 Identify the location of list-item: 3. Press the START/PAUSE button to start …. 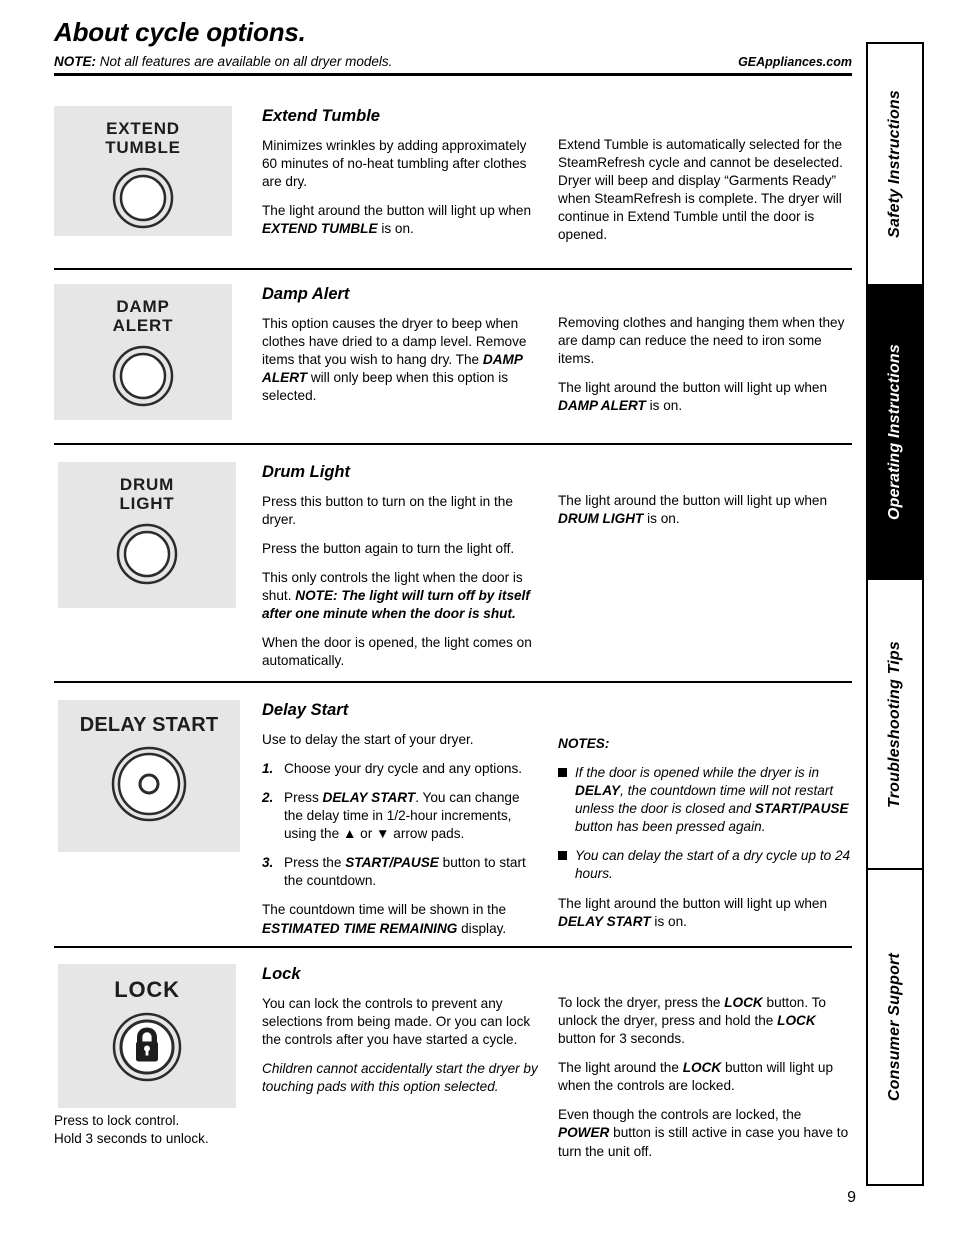
(394, 872).